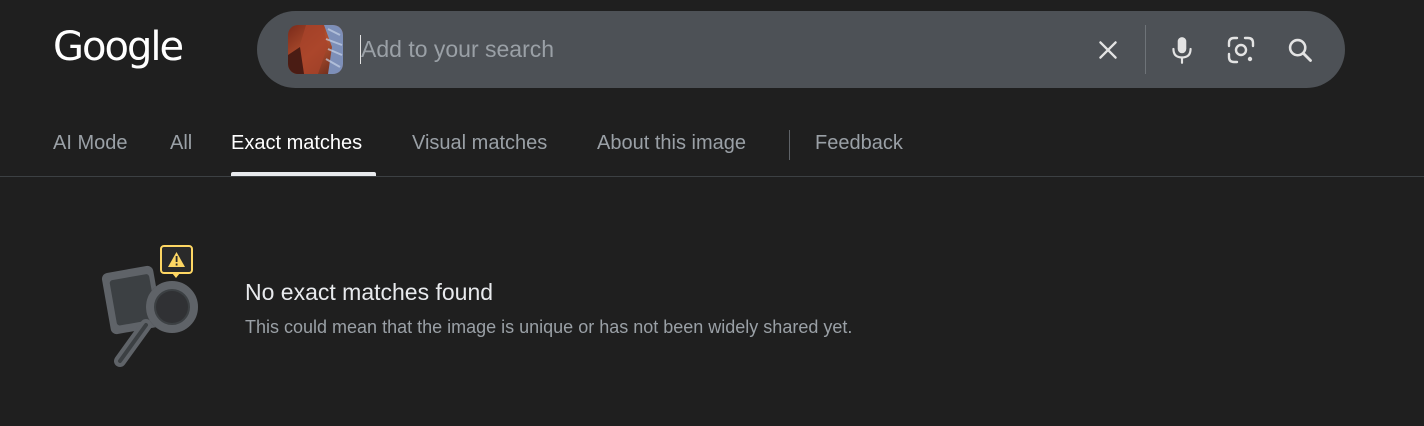 The image size is (1424, 426). I want to click on microphone-icon, so click(1182, 50).